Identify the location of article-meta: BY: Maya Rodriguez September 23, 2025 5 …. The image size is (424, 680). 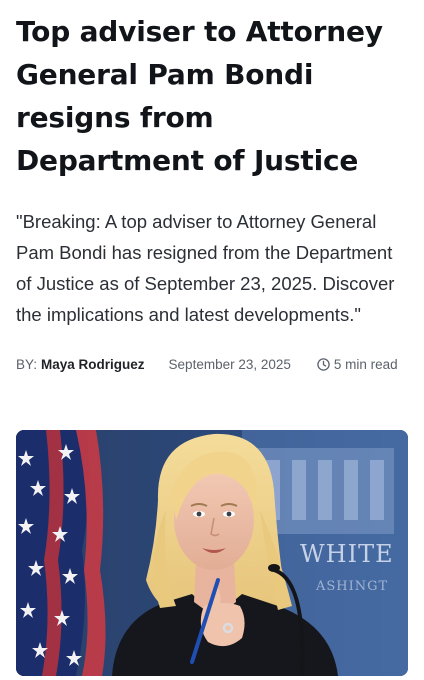
(212, 364).